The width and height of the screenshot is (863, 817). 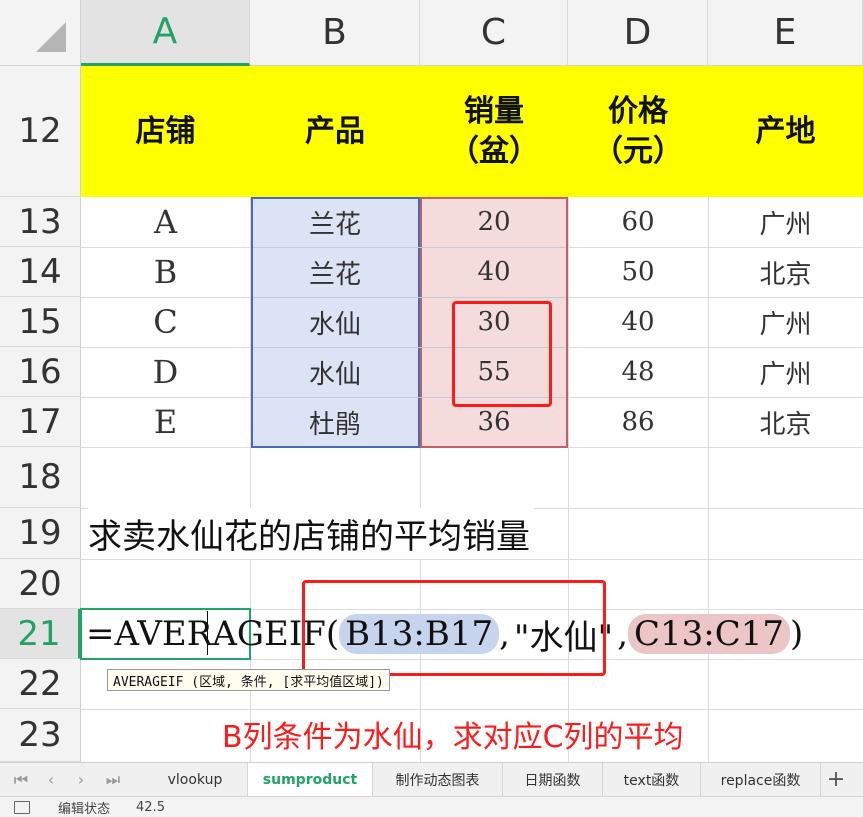 I want to click on row-header-23: 23, so click(x=40, y=735).